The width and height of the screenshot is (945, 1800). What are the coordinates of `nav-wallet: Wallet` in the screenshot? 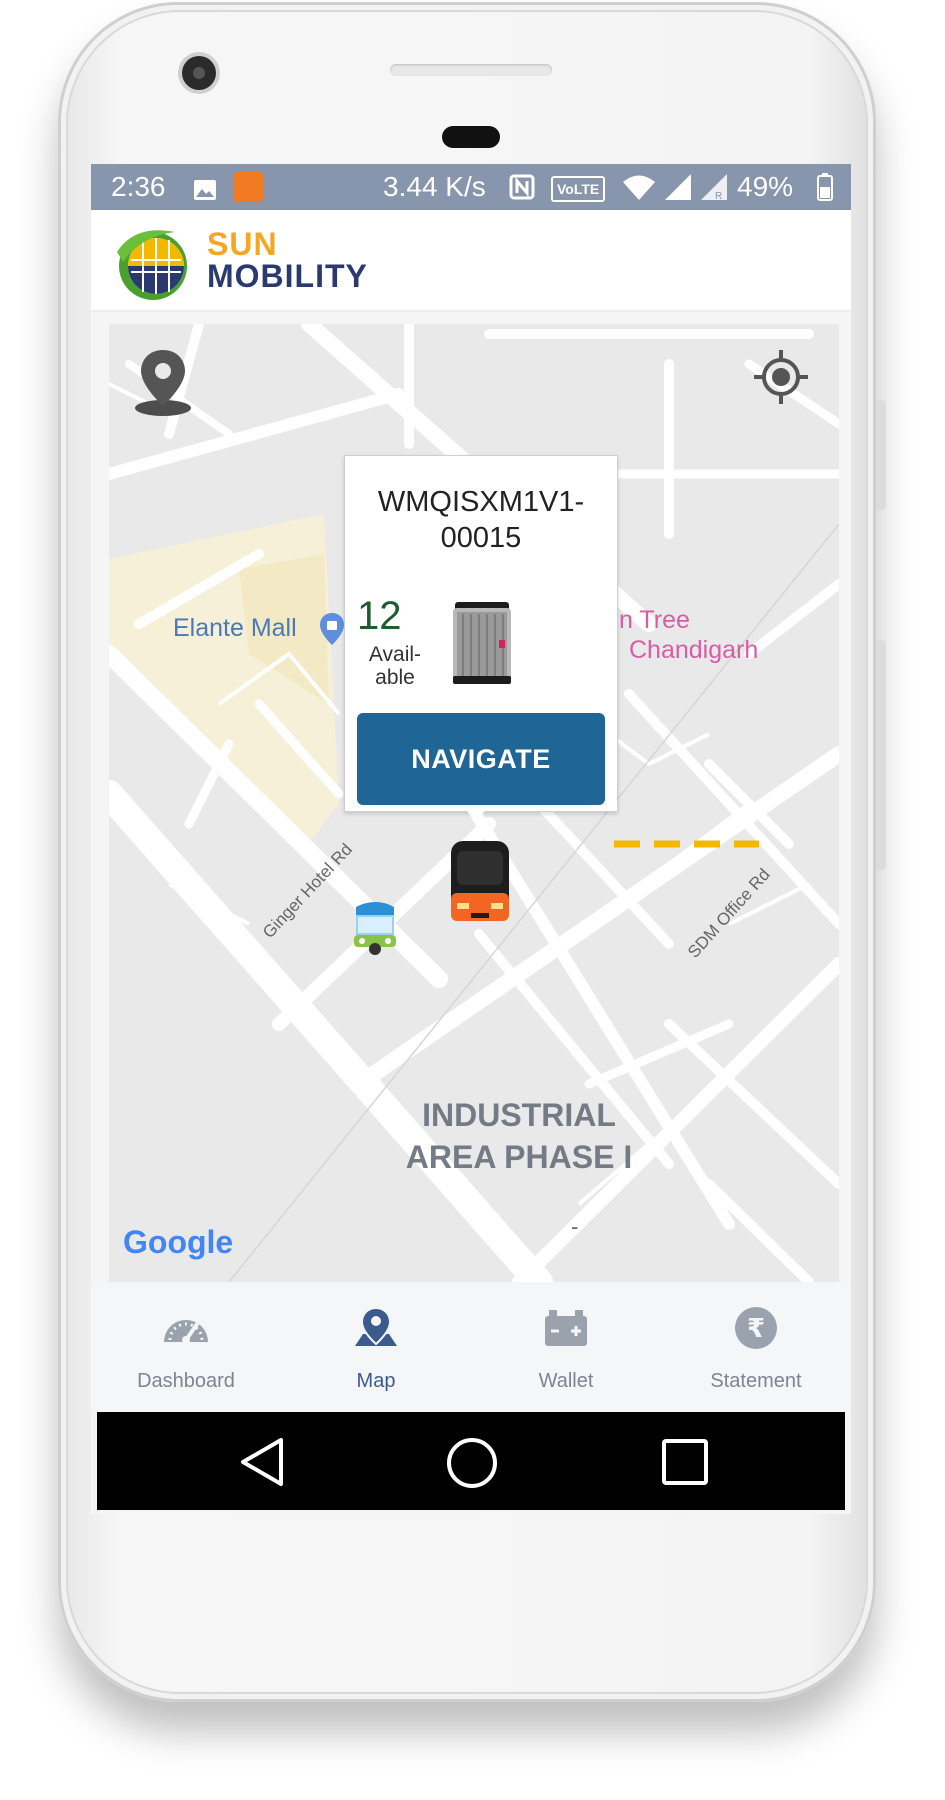 It's located at (566, 1348).